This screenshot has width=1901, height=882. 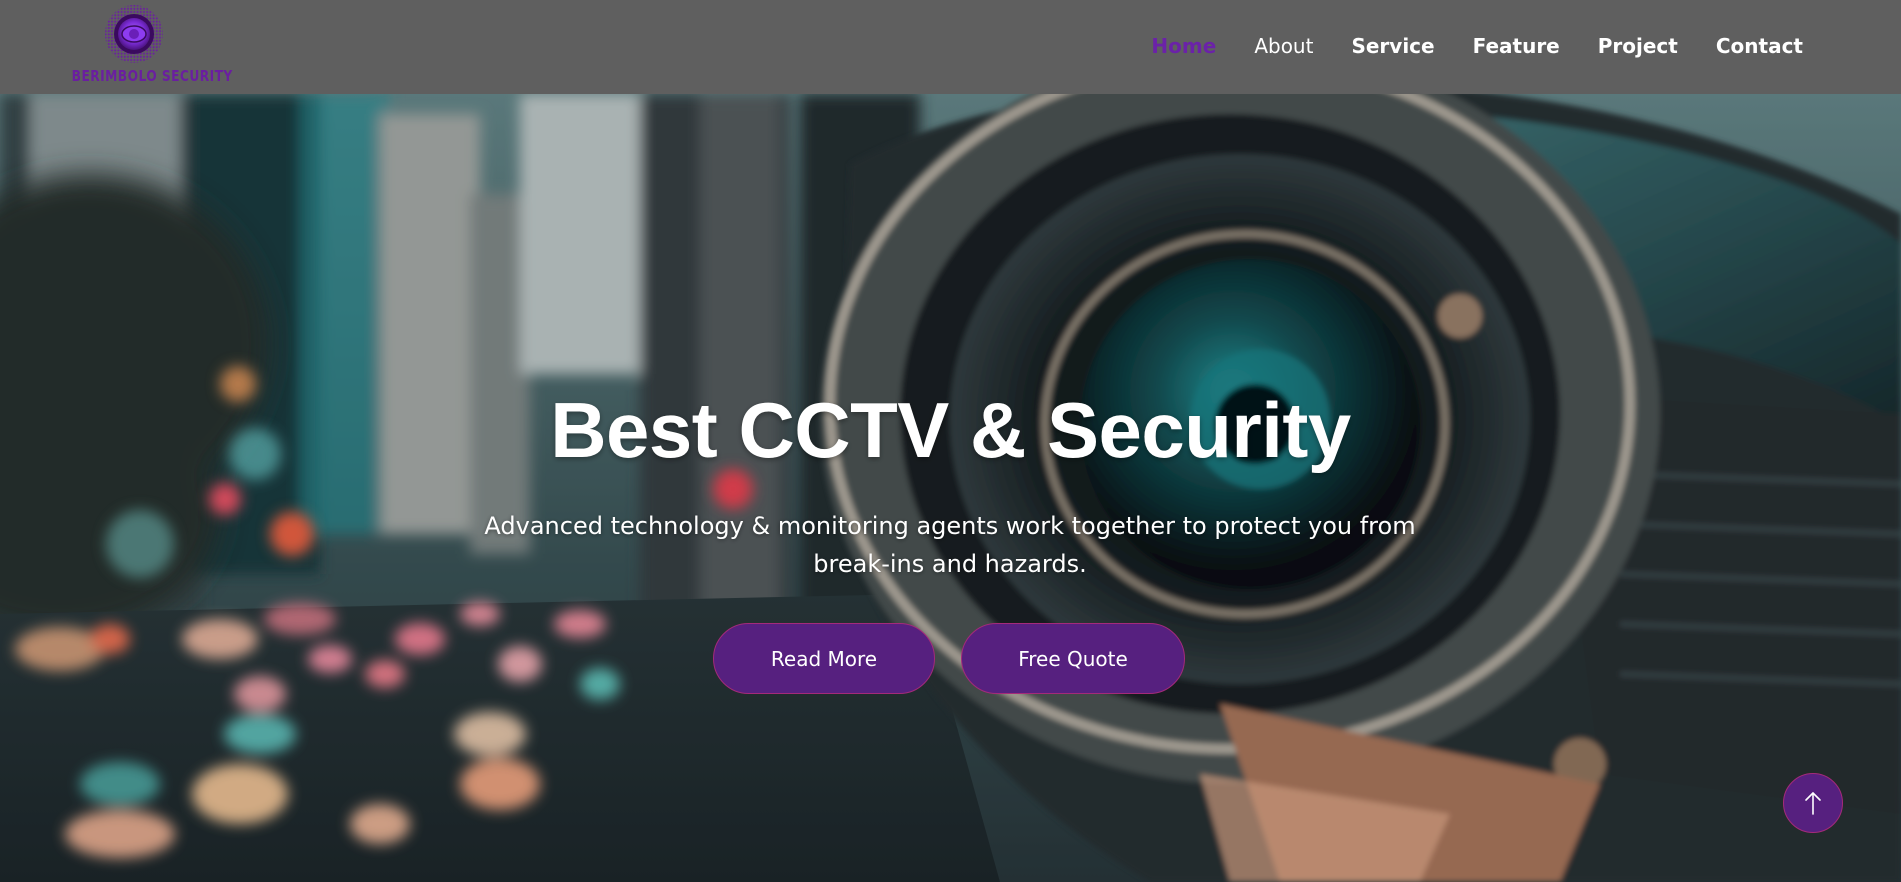 I want to click on nav-project: Project, so click(x=1638, y=46).